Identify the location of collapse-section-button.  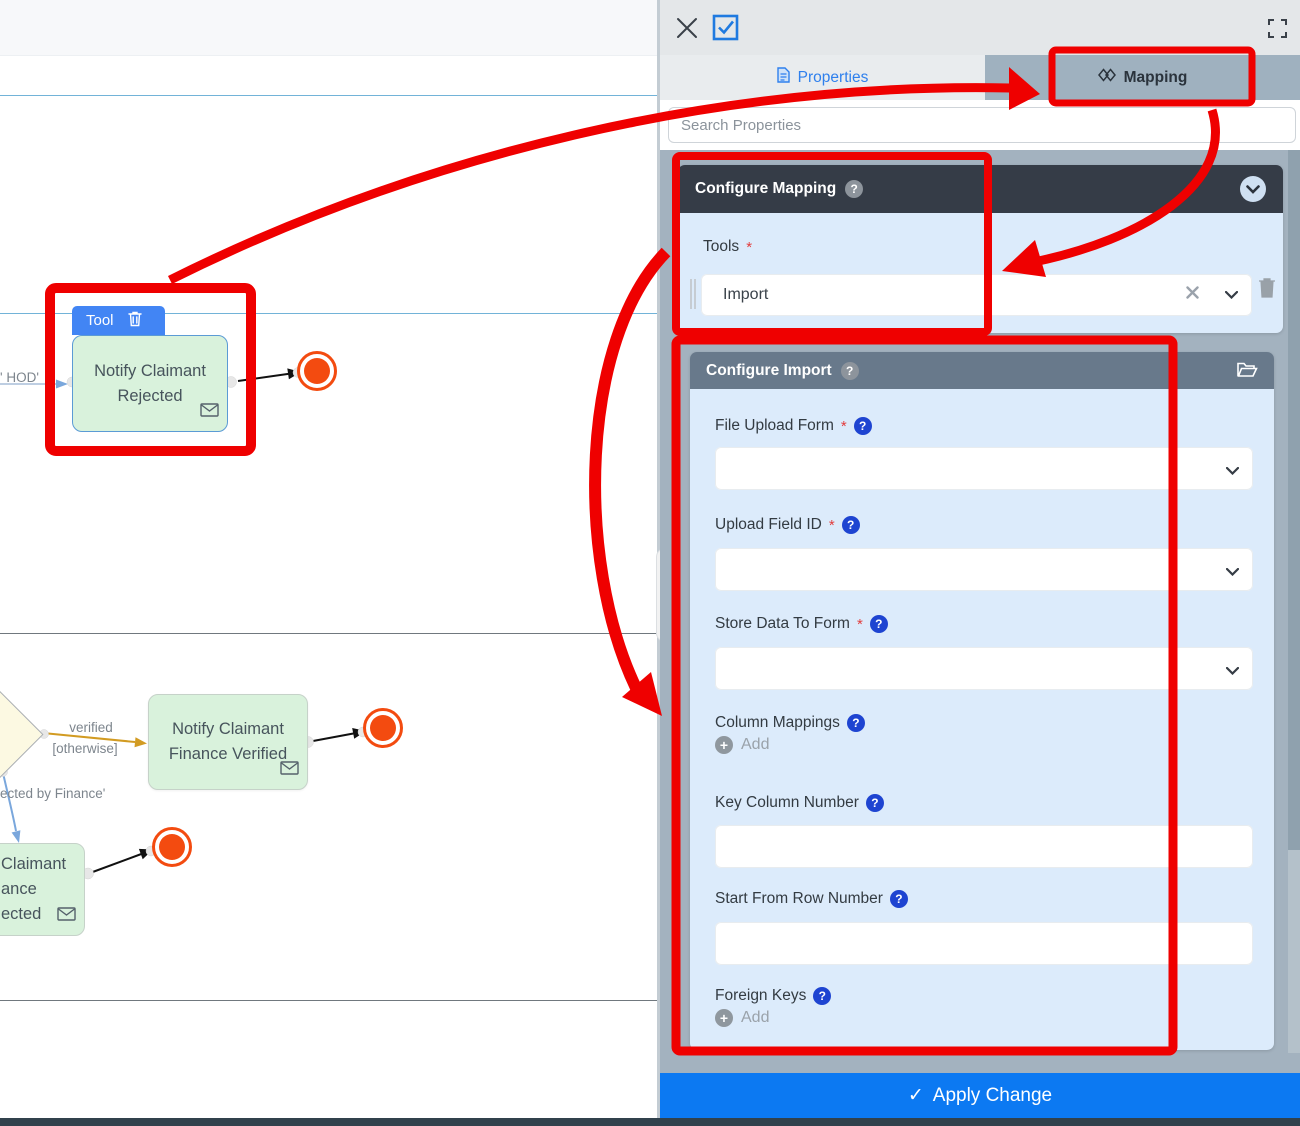
(1253, 189).